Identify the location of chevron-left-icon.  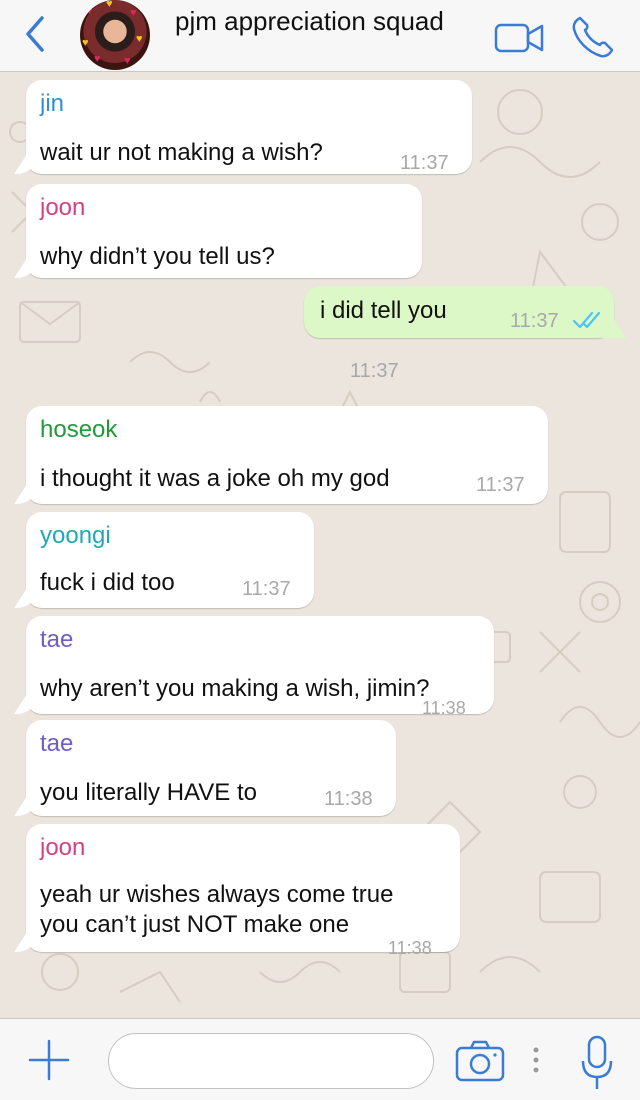
(35, 34).